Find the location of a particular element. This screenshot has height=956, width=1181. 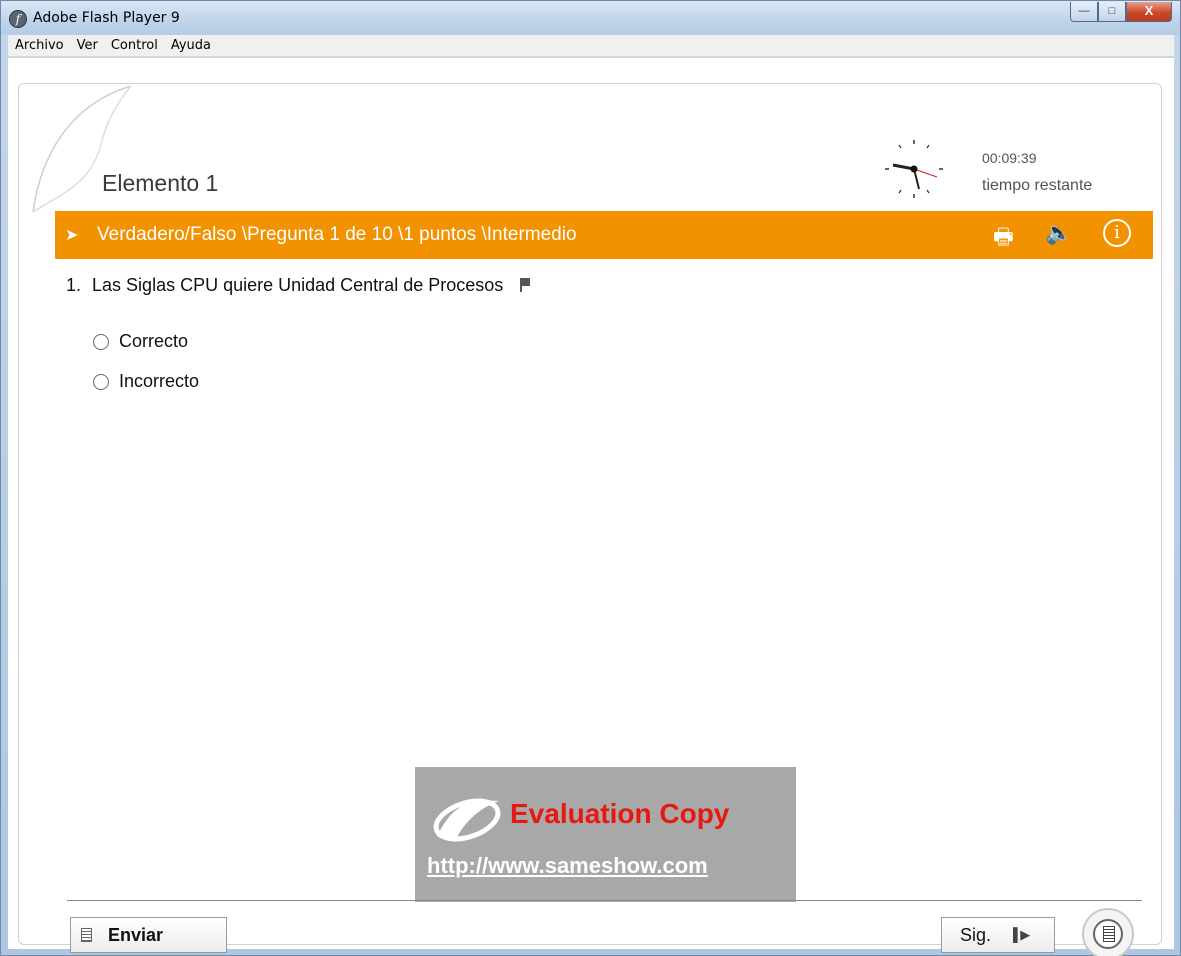

review-doc-shape is located at coordinates (1109, 934).